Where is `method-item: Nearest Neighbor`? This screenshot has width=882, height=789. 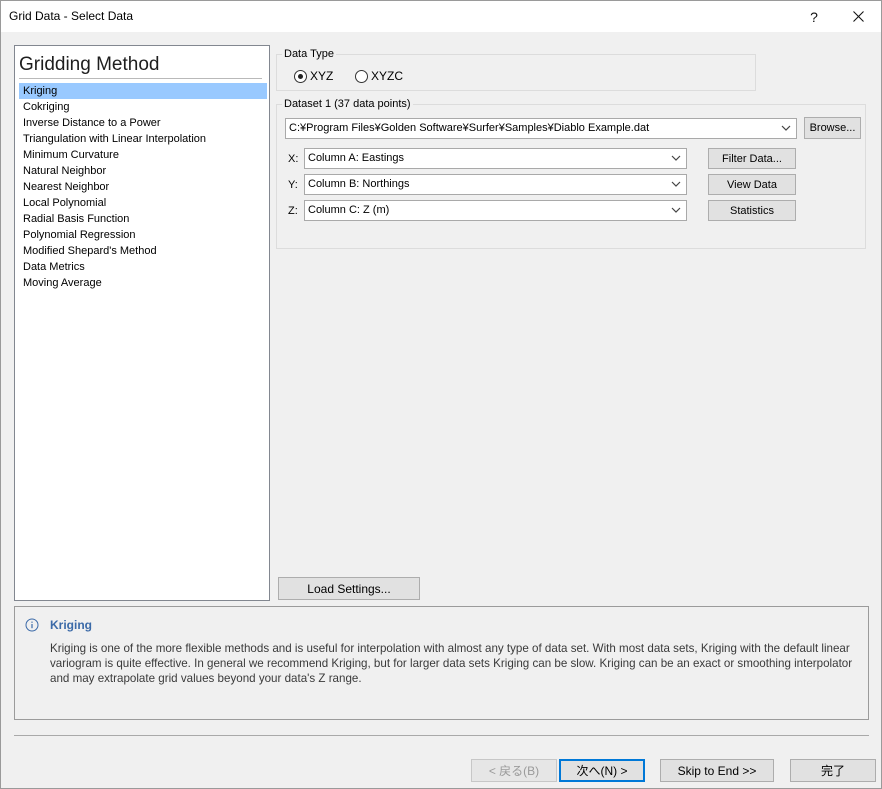 method-item: Nearest Neighbor is located at coordinates (143, 187).